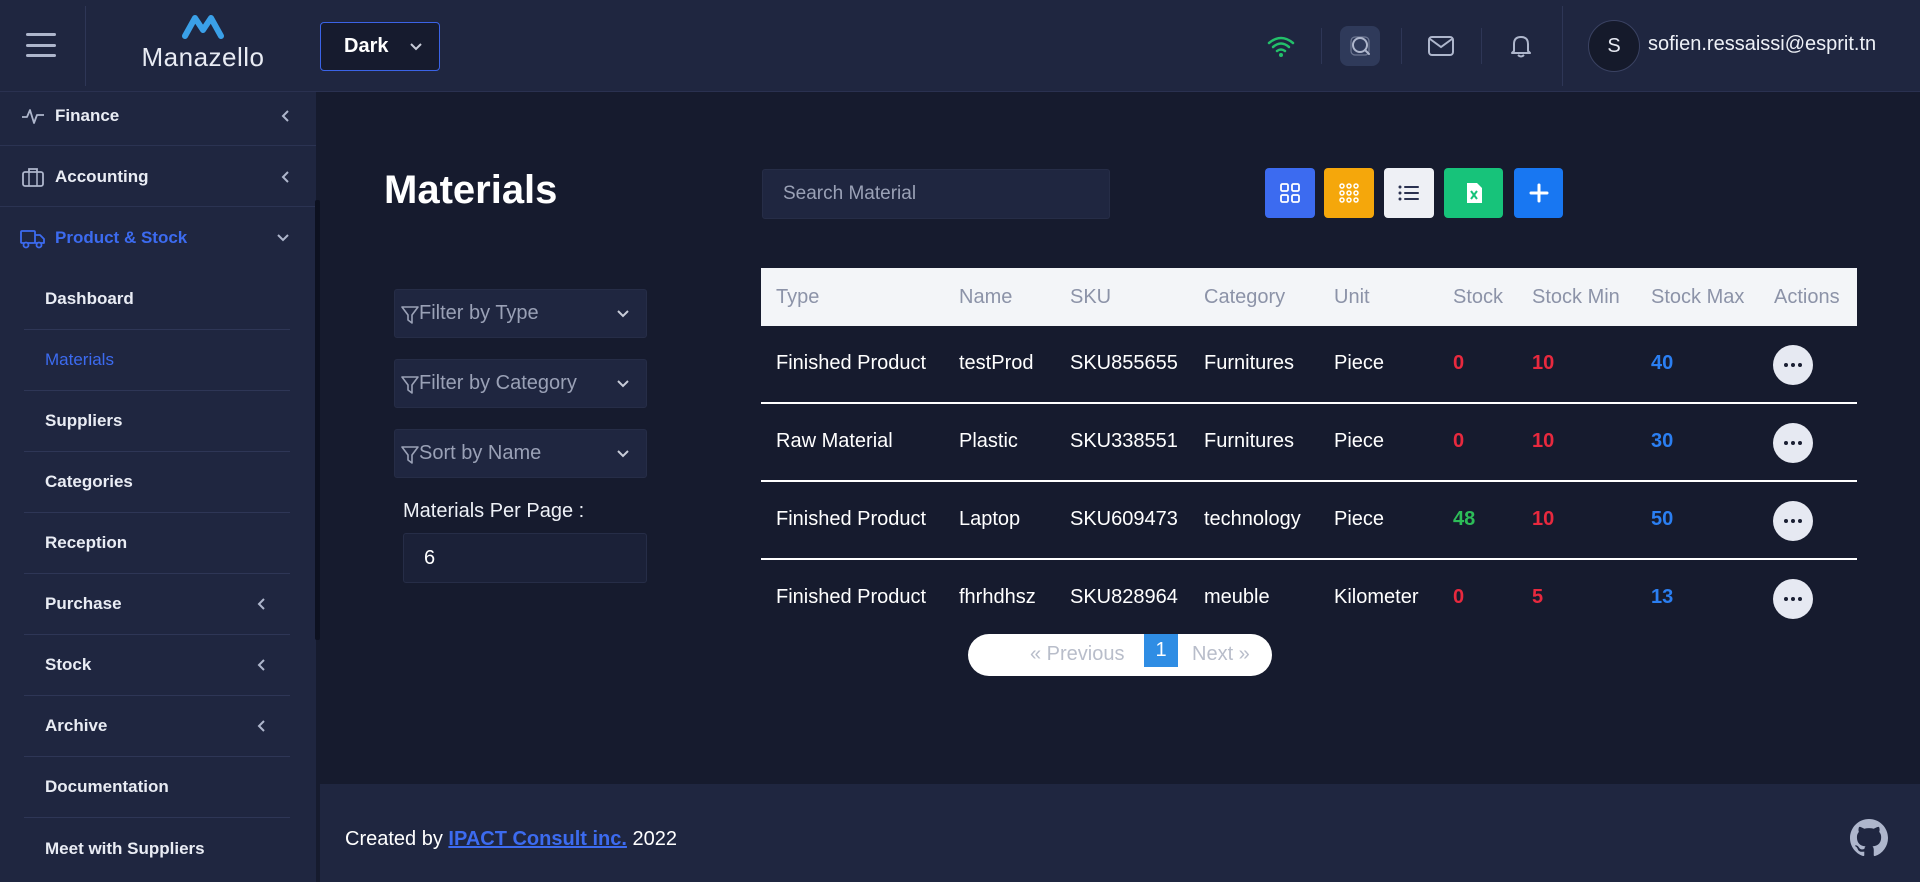 The width and height of the screenshot is (1920, 882). Describe the element at coordinates (1762, 44) in the screenshot. I see `user-email: sofien.ressaissi@esprit.tn` at that location.